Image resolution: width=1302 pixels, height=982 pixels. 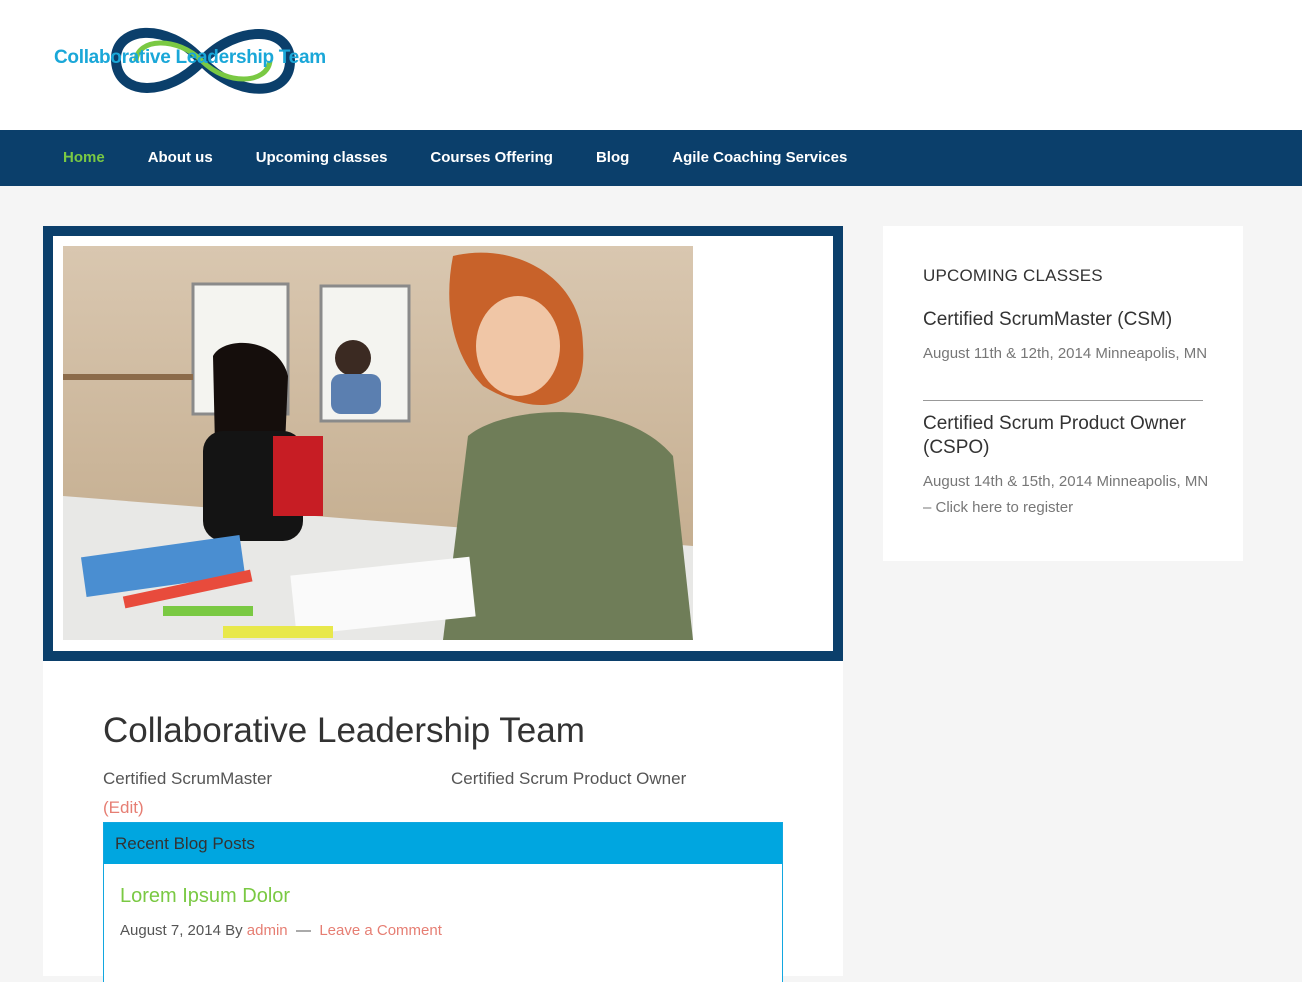 What do you see at coordinates (1065, 353) in the screenshot?
I see `class-details-csm: August 11th & 12th, 2014 Minneapolis, MN` at bounding box center [1065, 353].